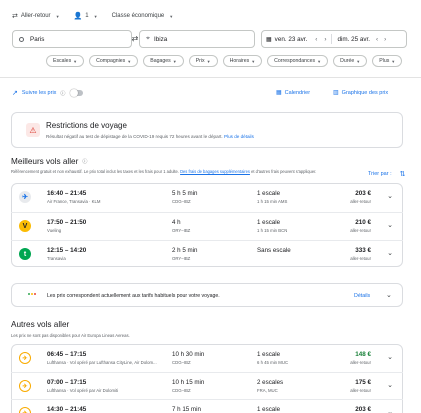 This screenshot has height=413, width=421. What do you see at coordinates (215, 171) in the screenshot?
I see `baggage-fees-link: Des frais de bagages supplémentaires` at bounding box center [215, 171].